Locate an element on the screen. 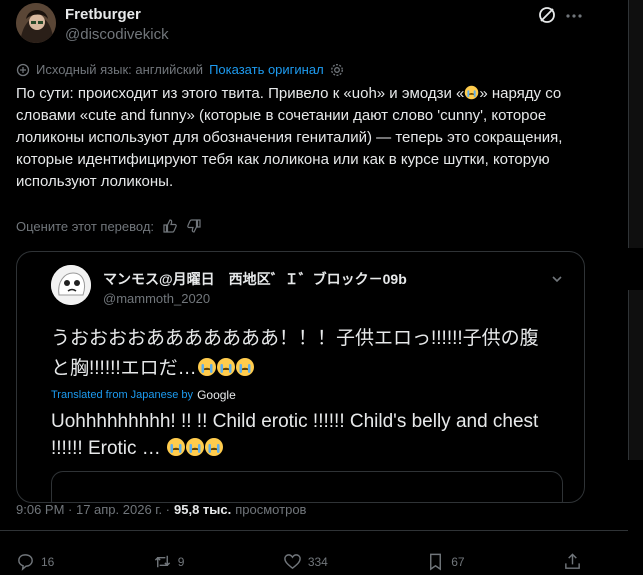 The width and height of the screenshot is (643, 575). reply-count: 16 is located at coordinates (48, 561).